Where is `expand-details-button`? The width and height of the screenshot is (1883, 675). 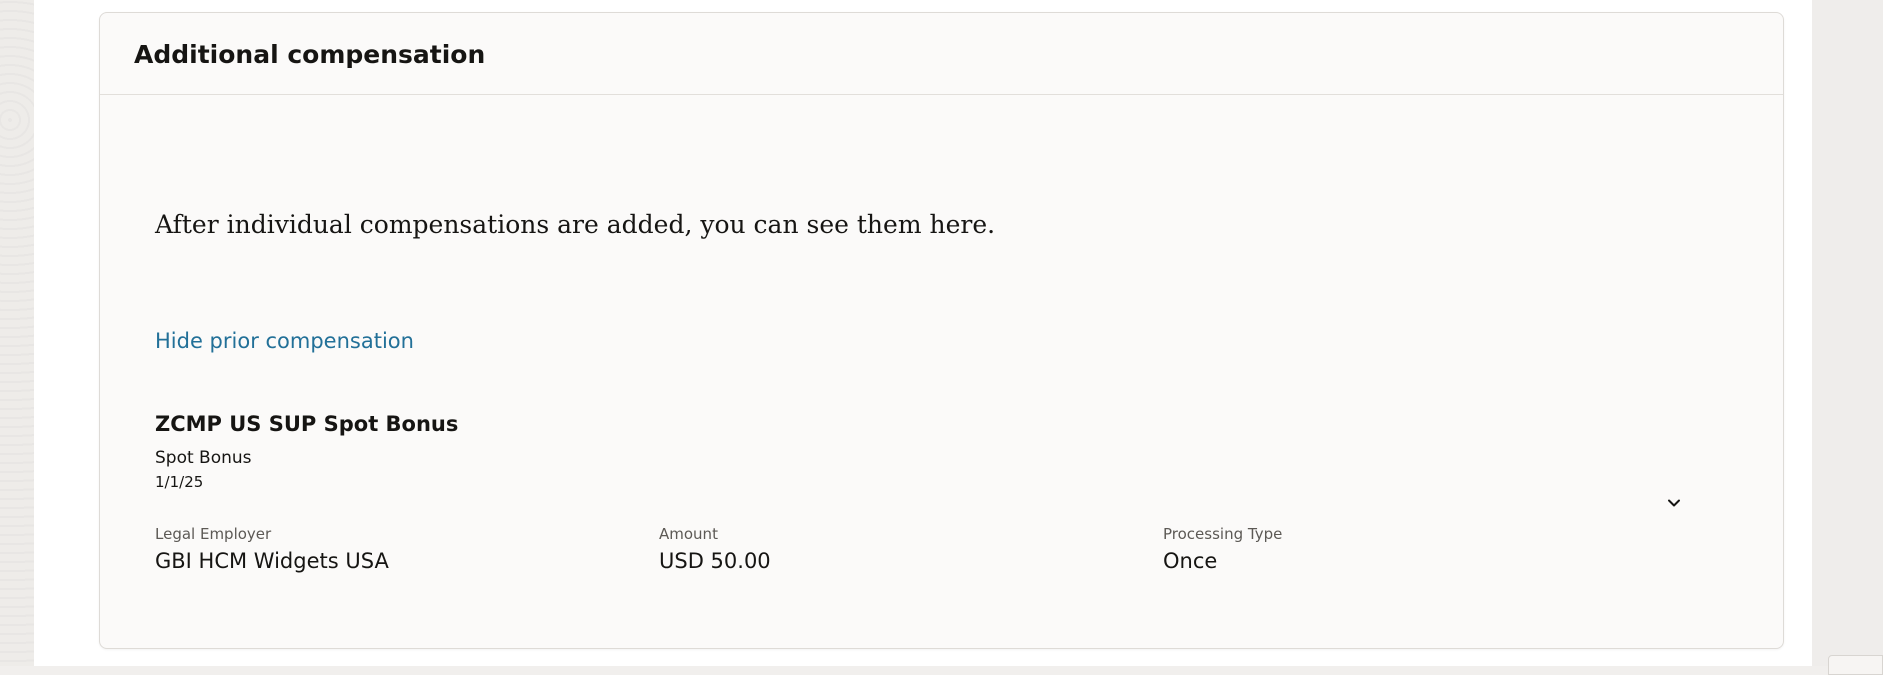
expand-details-button is located at coordinates (1674, 503).